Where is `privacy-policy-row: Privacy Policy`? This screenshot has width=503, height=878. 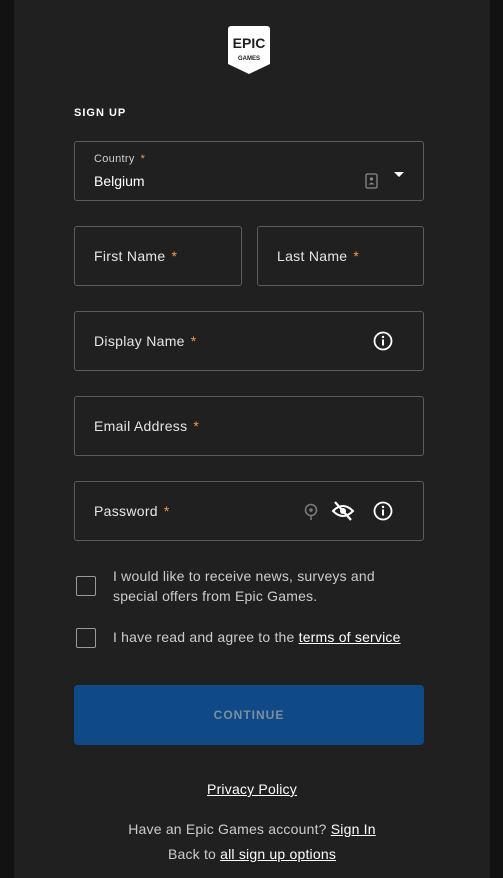 privacy-policy-row: Privacy Policy is located at coordinates (252, 789).